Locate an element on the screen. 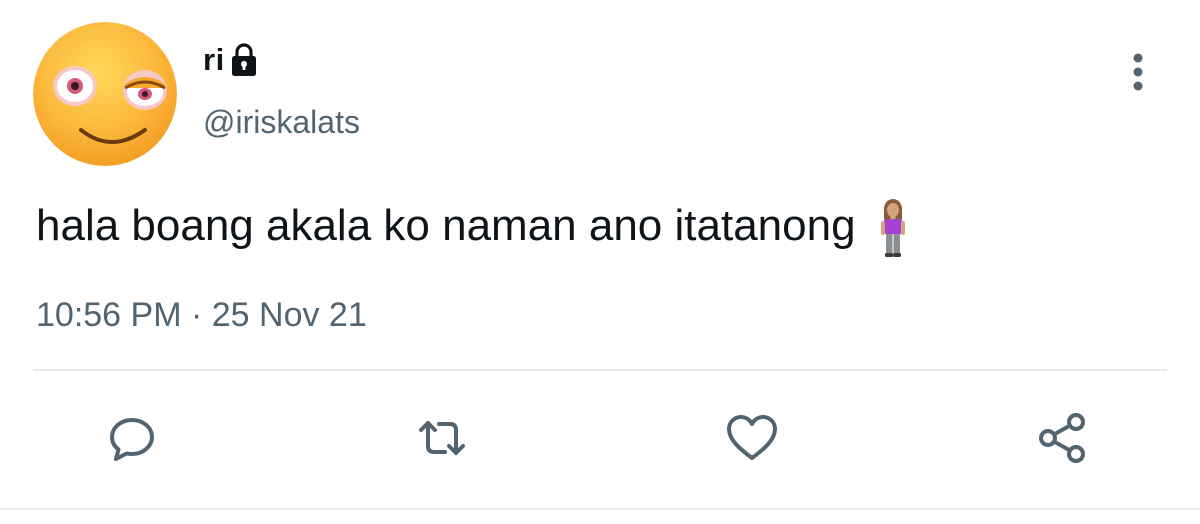  like-button is located at coordinates (752, 438).